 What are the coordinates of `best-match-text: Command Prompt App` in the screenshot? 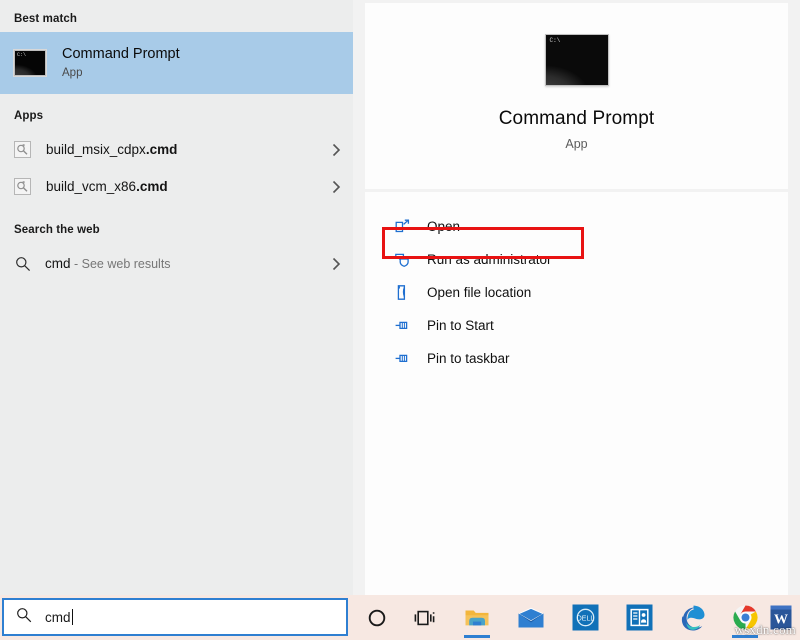 It's located at (121, 63).